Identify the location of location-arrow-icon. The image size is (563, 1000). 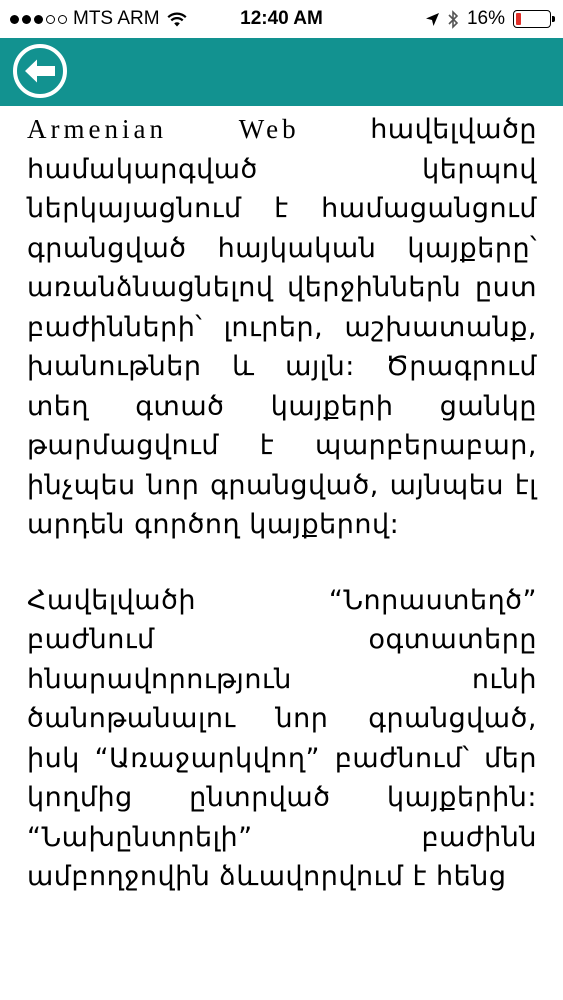
(432, 19).